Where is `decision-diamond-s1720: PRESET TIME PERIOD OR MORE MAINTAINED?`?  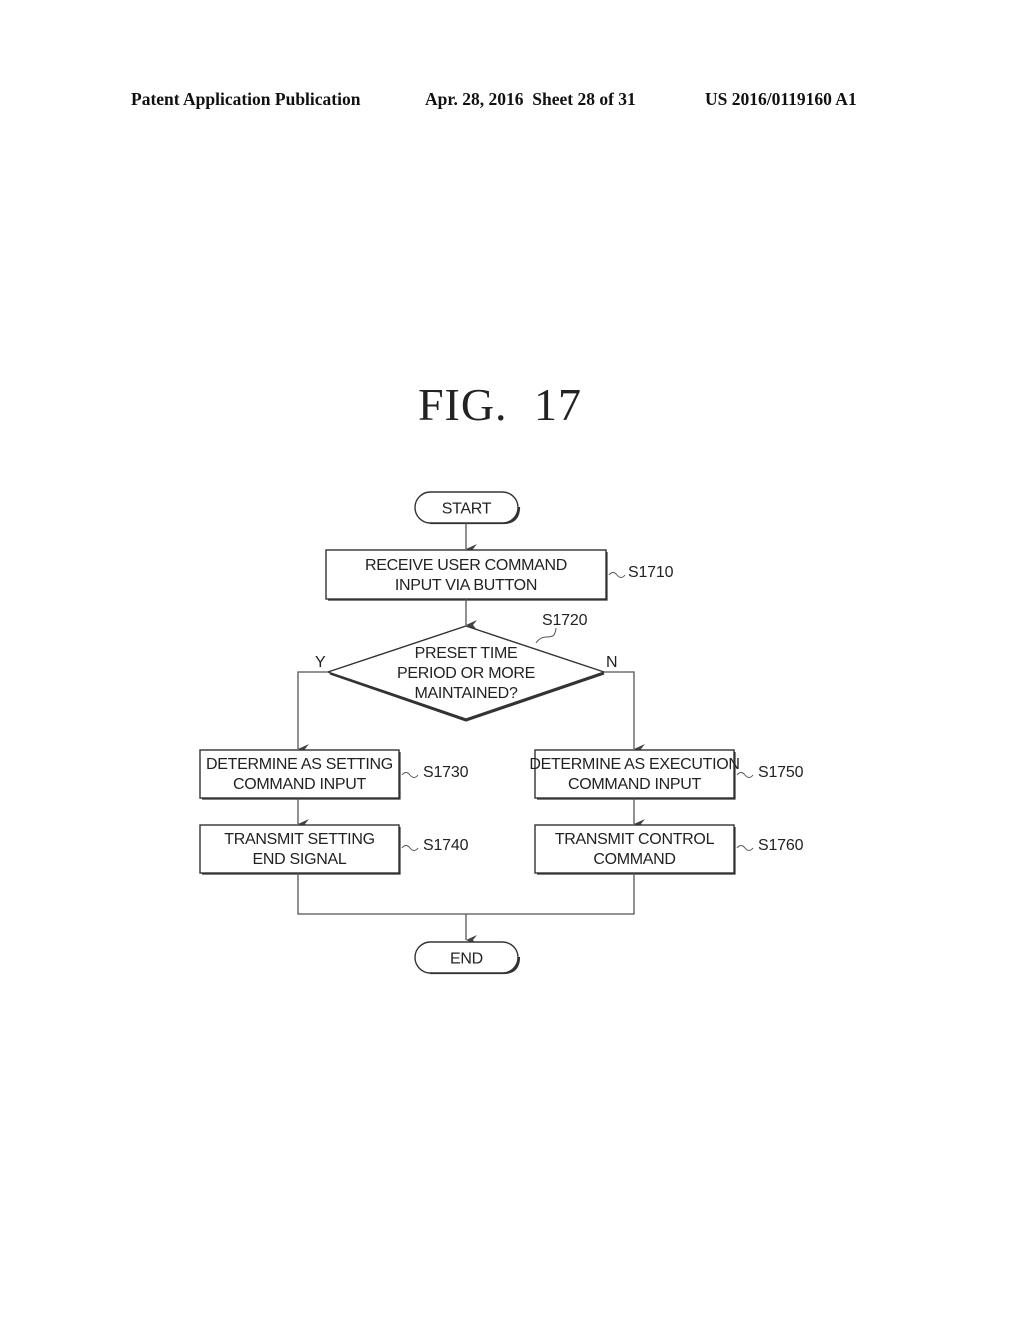
decision-diamond-s1720: PRESET TIME PERIOD OR MORE MAINTAINED? is located at coordinates (466, 673).